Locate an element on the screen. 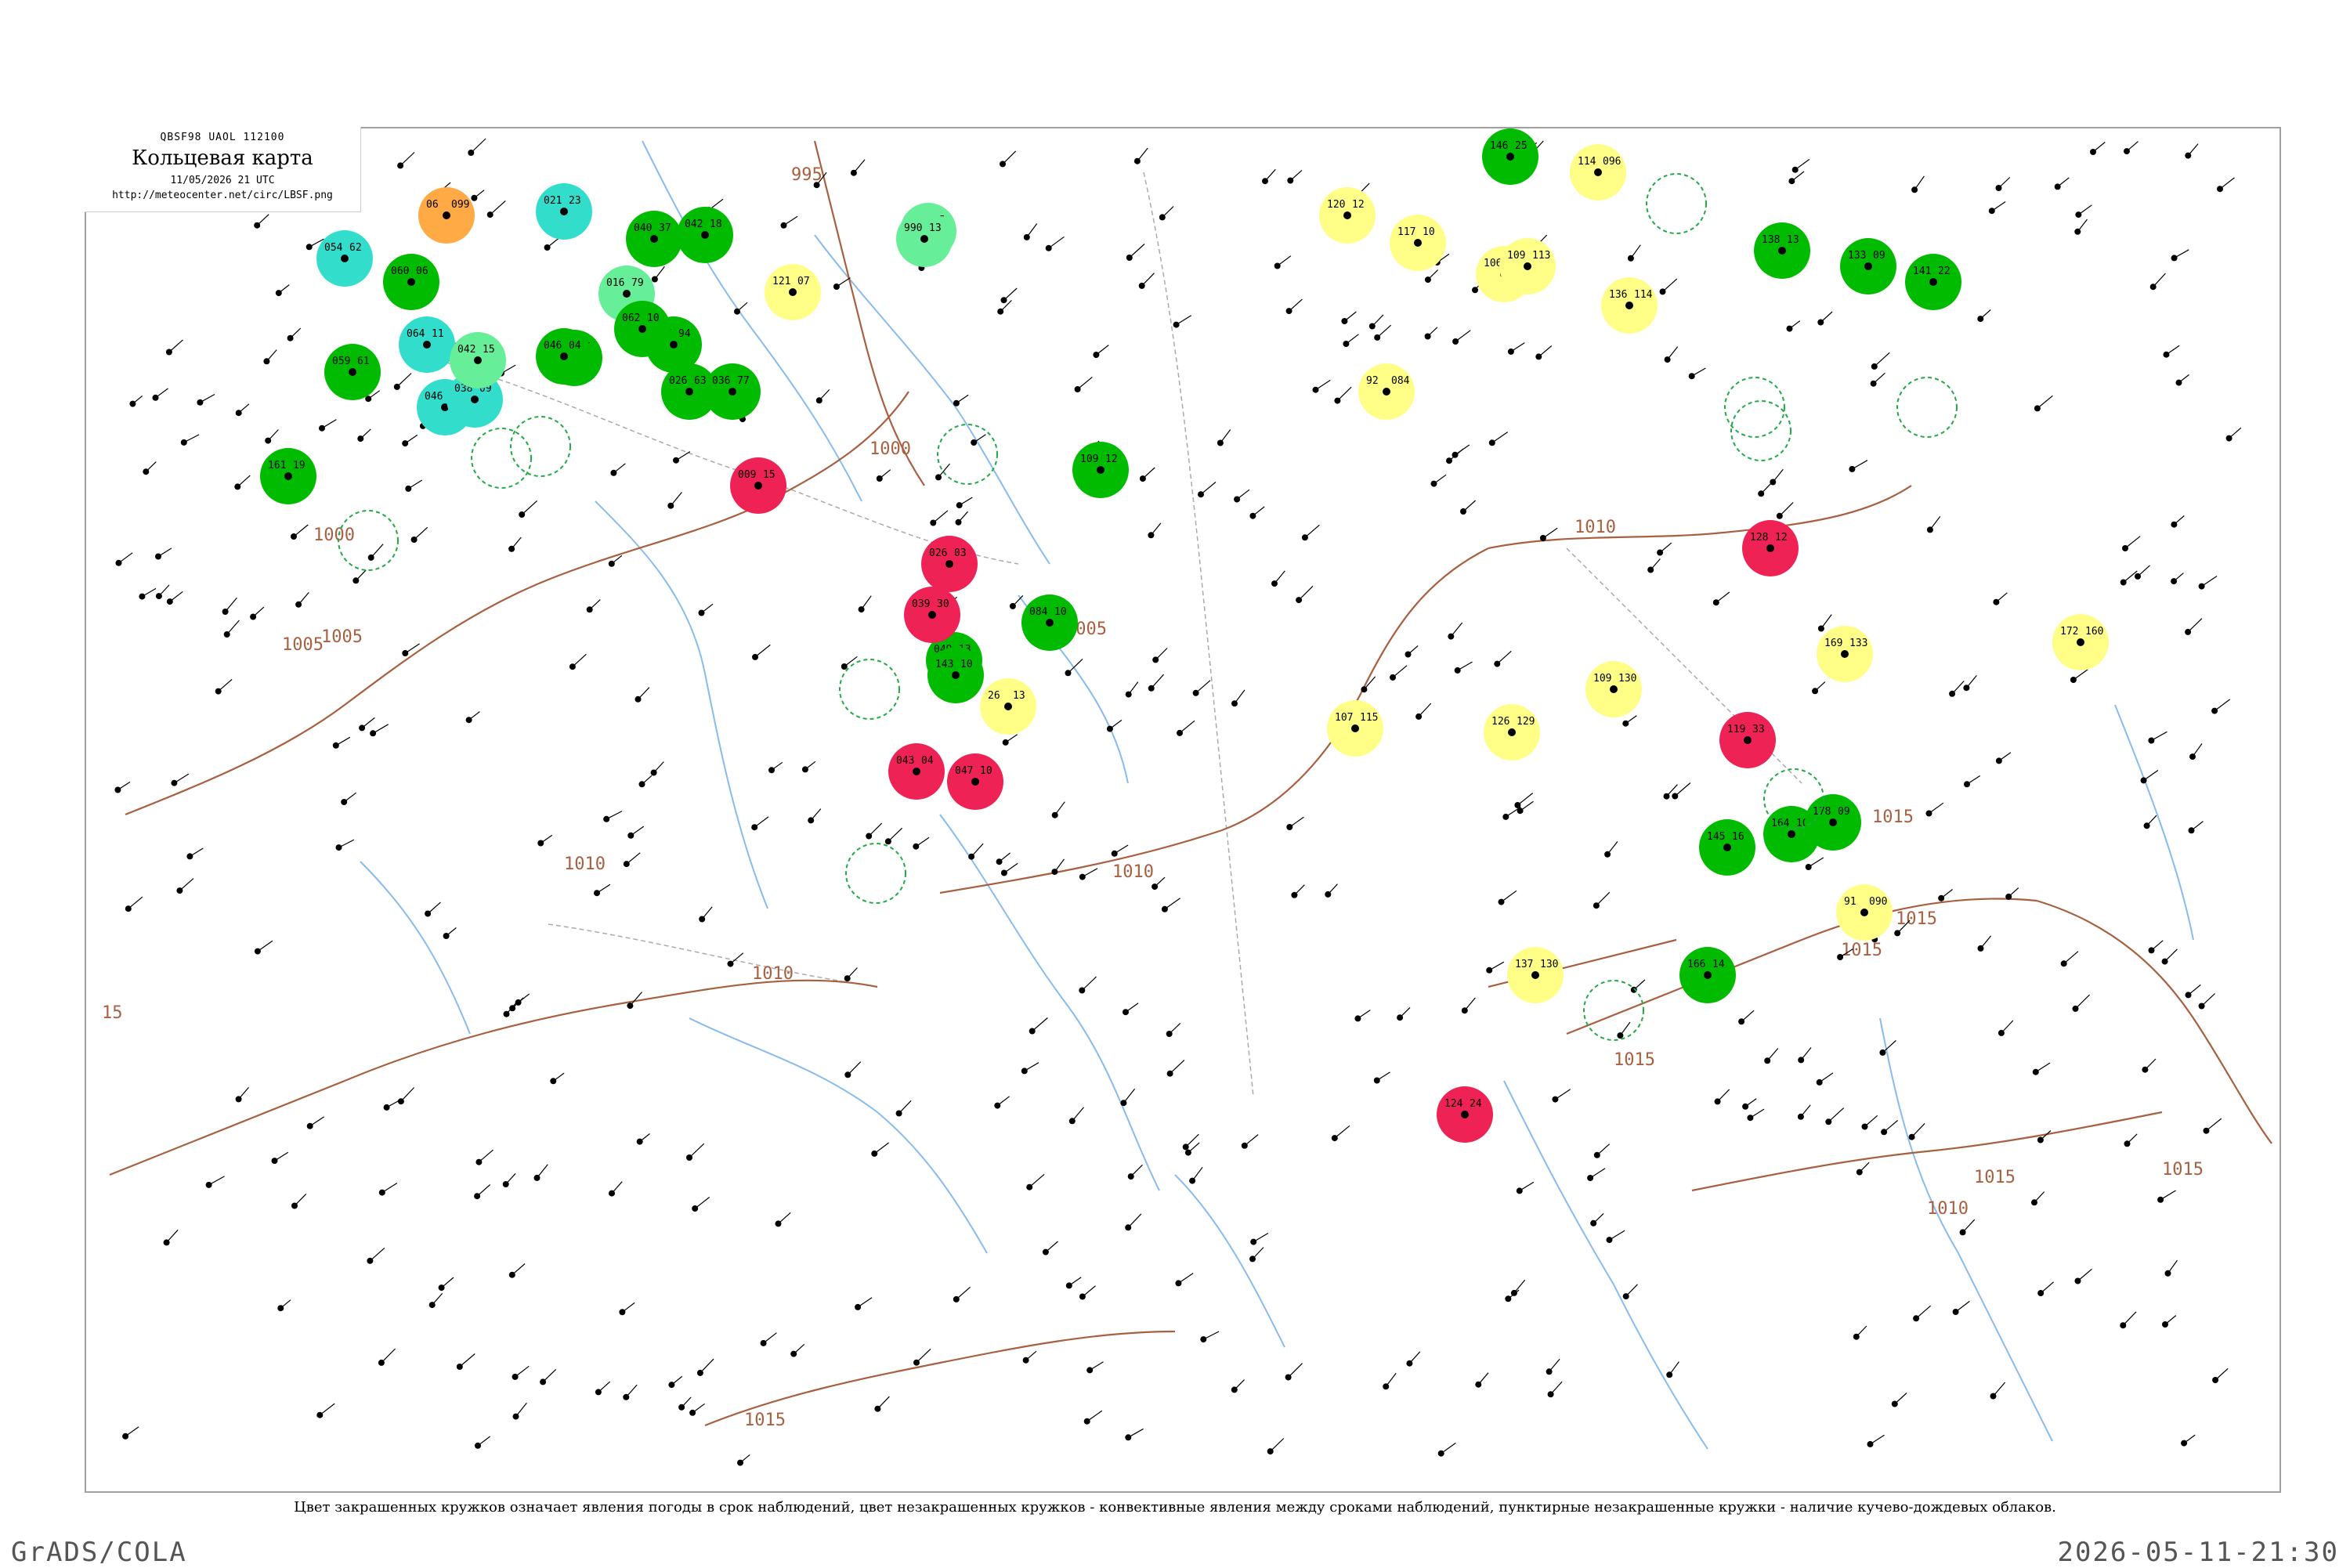 The width and height of the screenshot is (2350, 1568). station-pressure: 04 is located at coordinates (575, 346).